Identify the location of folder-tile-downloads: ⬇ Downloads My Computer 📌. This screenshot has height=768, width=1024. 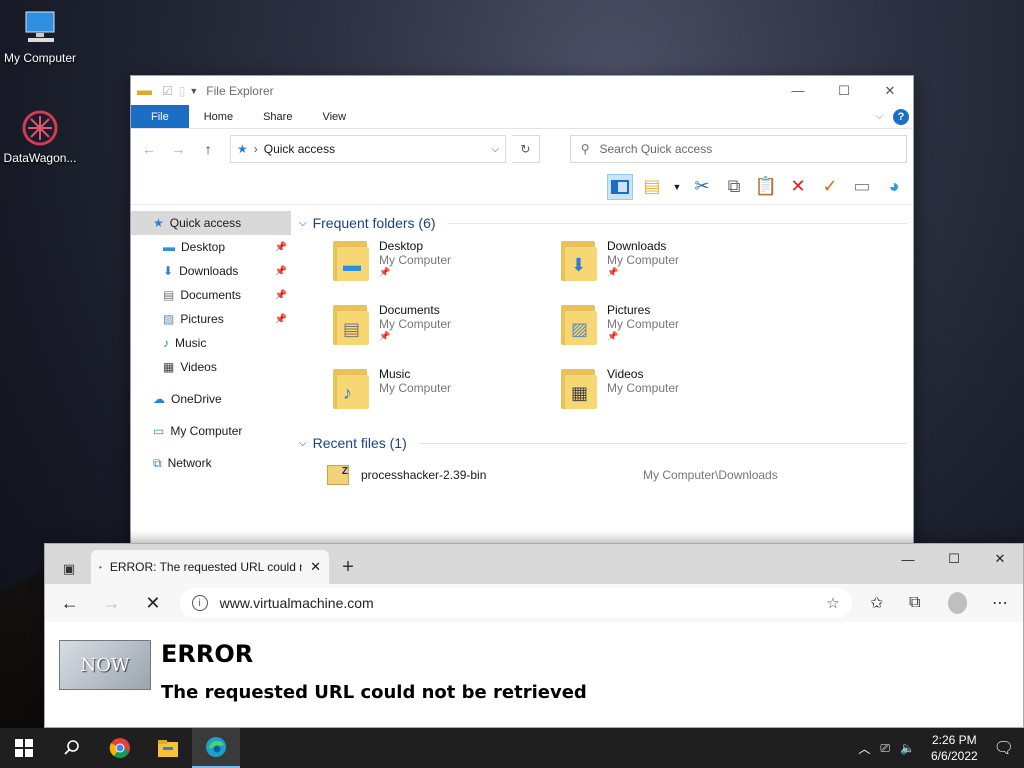
(673, 271).